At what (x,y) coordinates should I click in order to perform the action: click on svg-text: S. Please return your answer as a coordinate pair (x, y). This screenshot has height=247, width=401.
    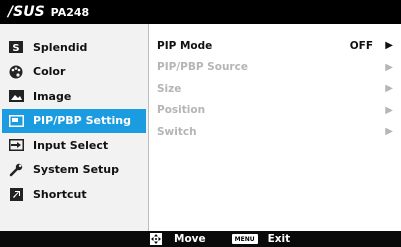
    Looking at the image, I should click on (15, 48).